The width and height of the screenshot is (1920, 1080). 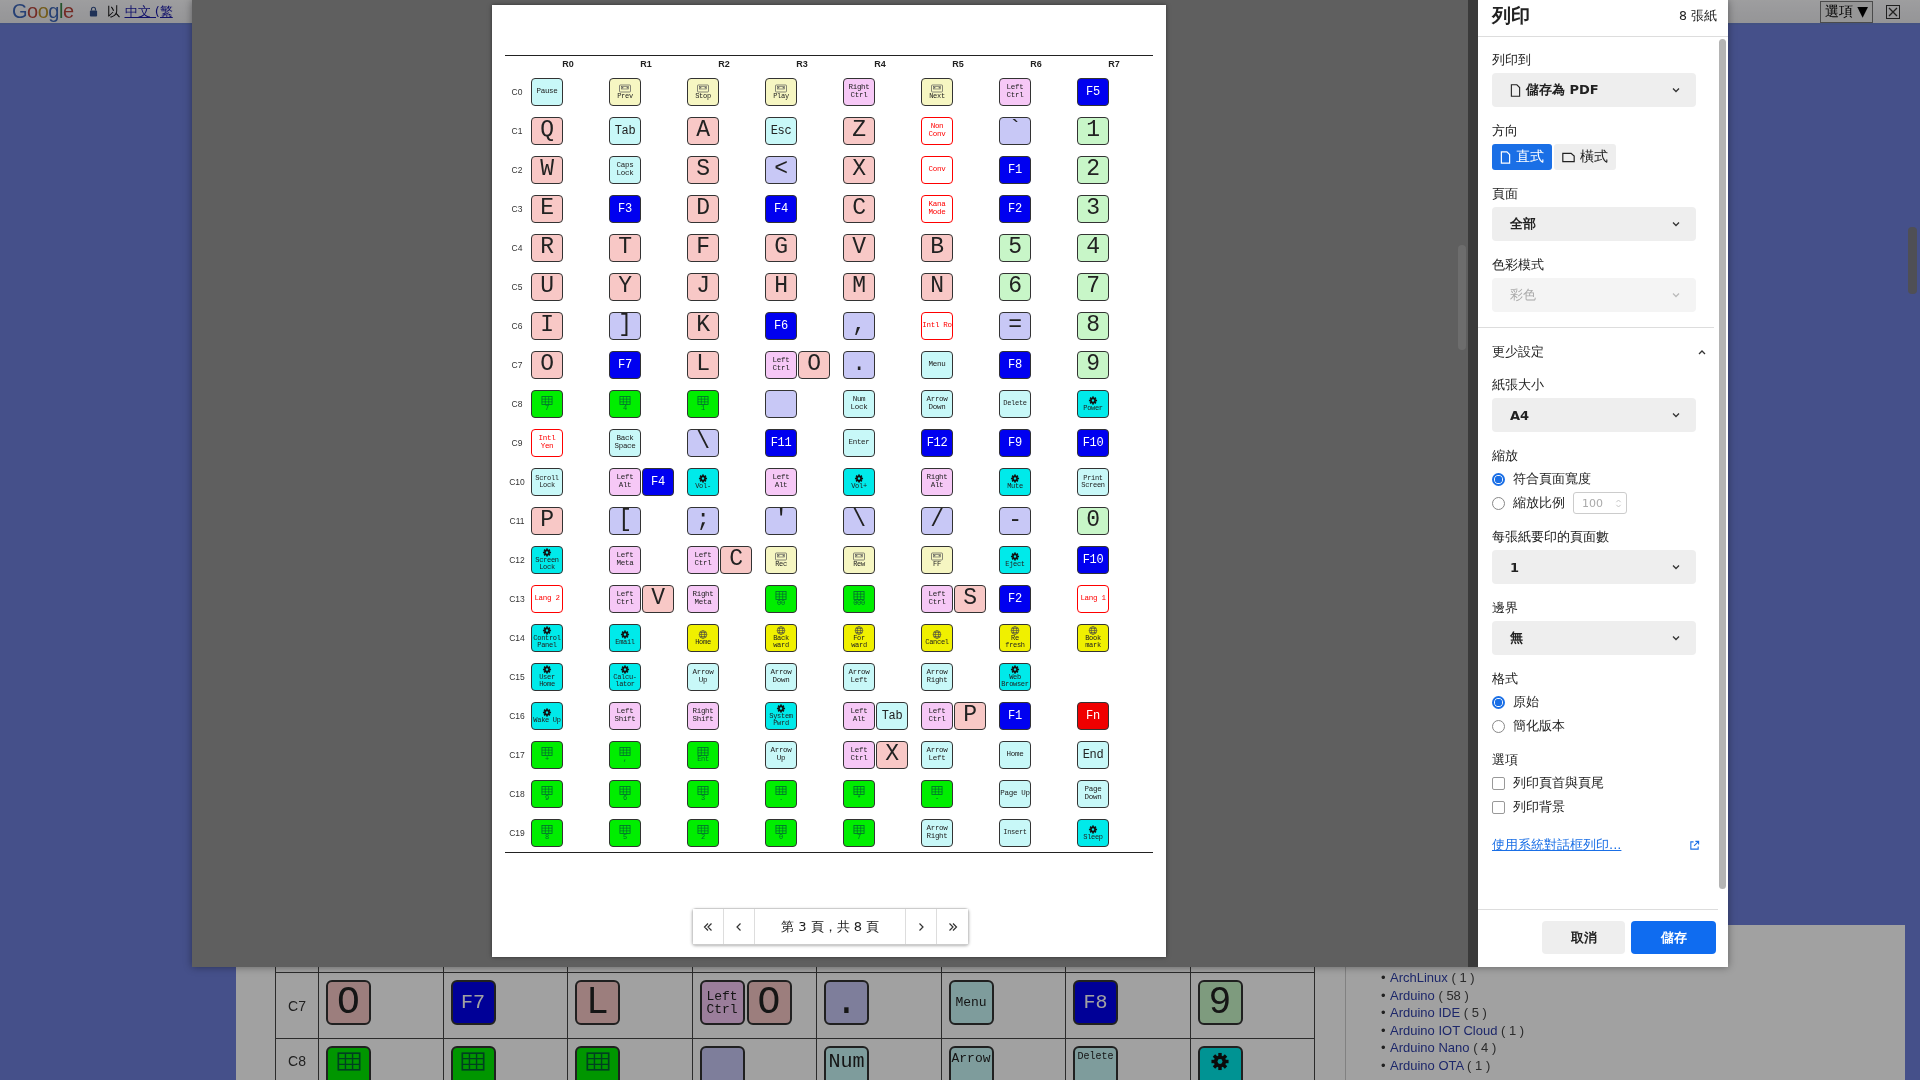 I want to click on close-icon, so click(x=1893, y=11).